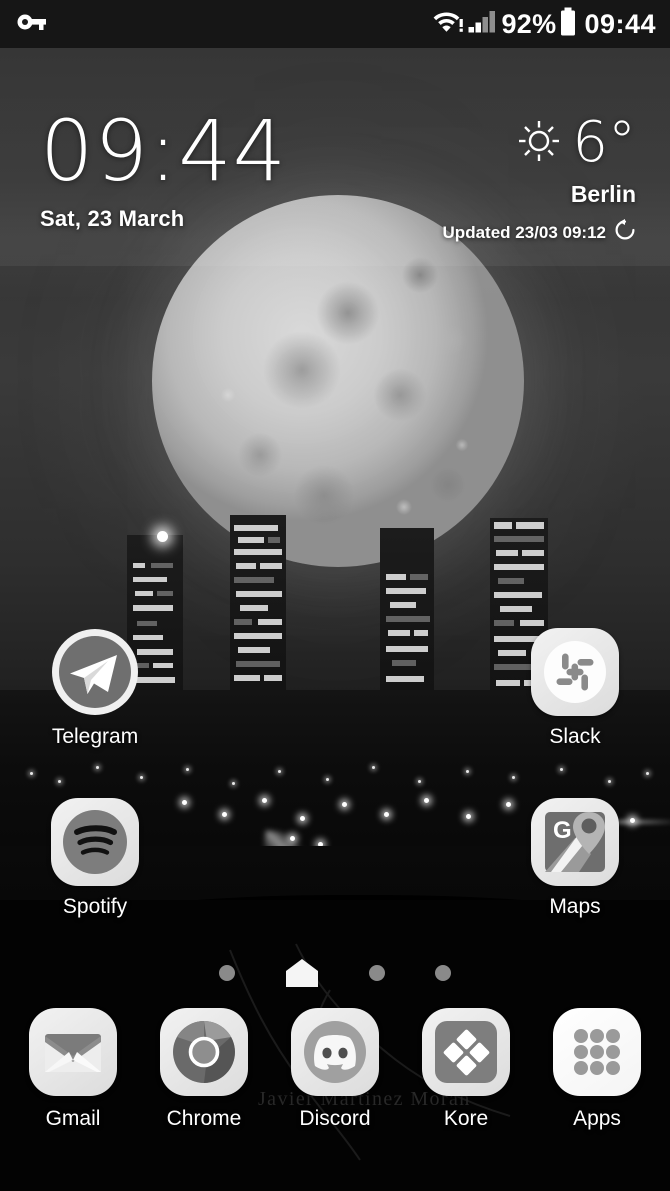  I want to click on google-maps-icon: G, so click(575, 842).